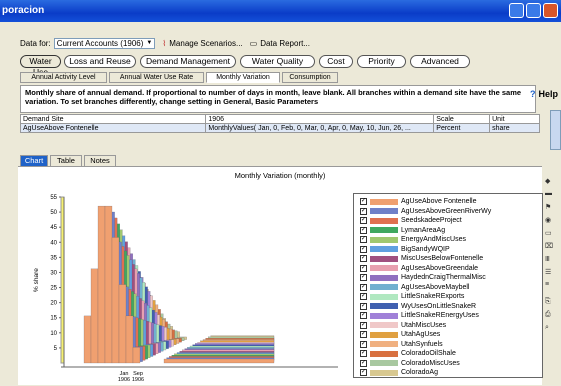  What do you see at coordinates (550, 10) in the screenshot?
I see `close-icon` at bounding box center [550, 10].